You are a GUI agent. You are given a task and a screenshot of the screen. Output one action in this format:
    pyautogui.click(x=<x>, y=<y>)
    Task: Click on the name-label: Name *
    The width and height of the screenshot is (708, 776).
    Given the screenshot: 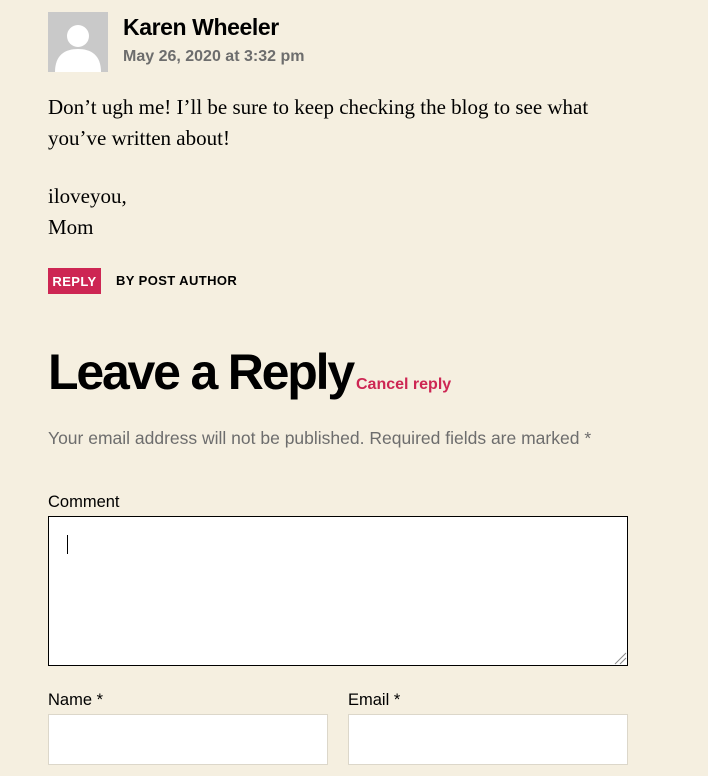 What is the action you would take?
    pyautogui.click(x=76, y=700)
    